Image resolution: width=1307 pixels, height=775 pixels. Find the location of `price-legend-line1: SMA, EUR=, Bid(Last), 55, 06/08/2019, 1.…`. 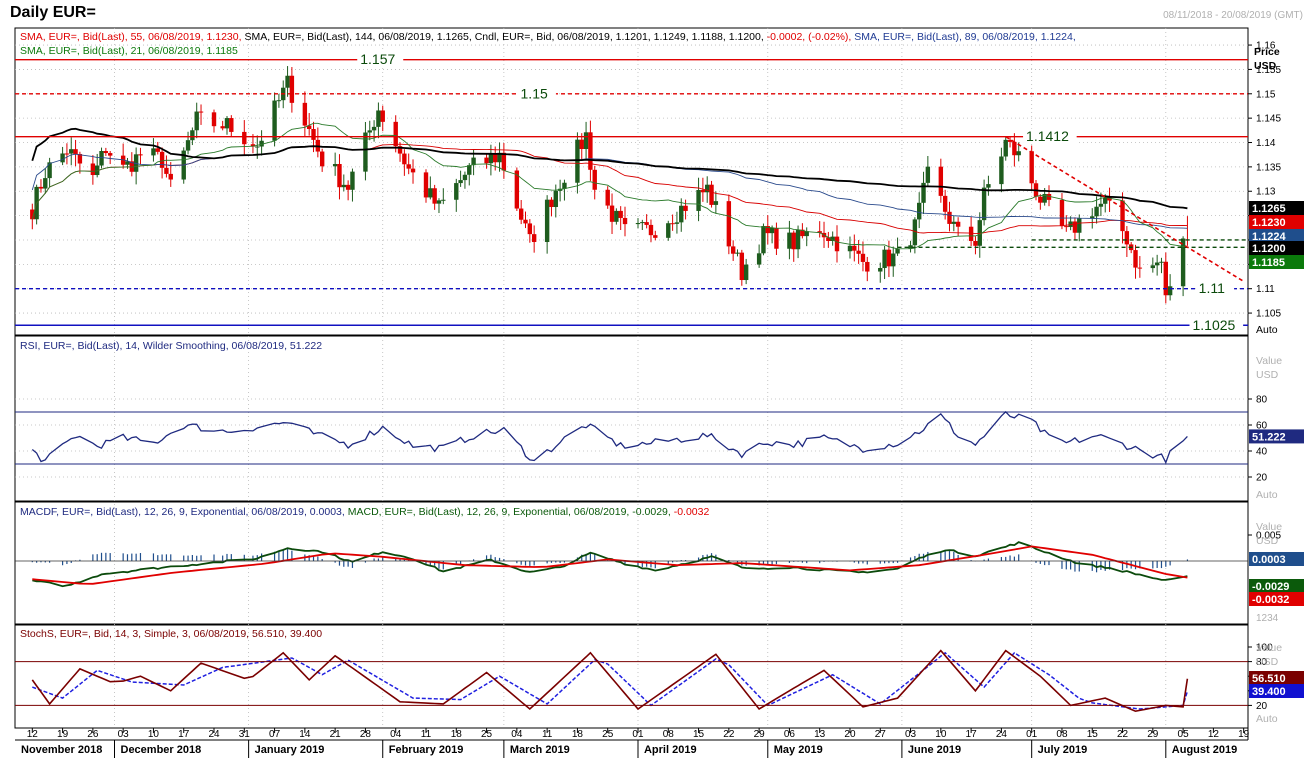

price-legend-line1: SMA, EUR=, Bid(Last), 55, 06/08/2019, 1.… is located at coordinates (548, 37).